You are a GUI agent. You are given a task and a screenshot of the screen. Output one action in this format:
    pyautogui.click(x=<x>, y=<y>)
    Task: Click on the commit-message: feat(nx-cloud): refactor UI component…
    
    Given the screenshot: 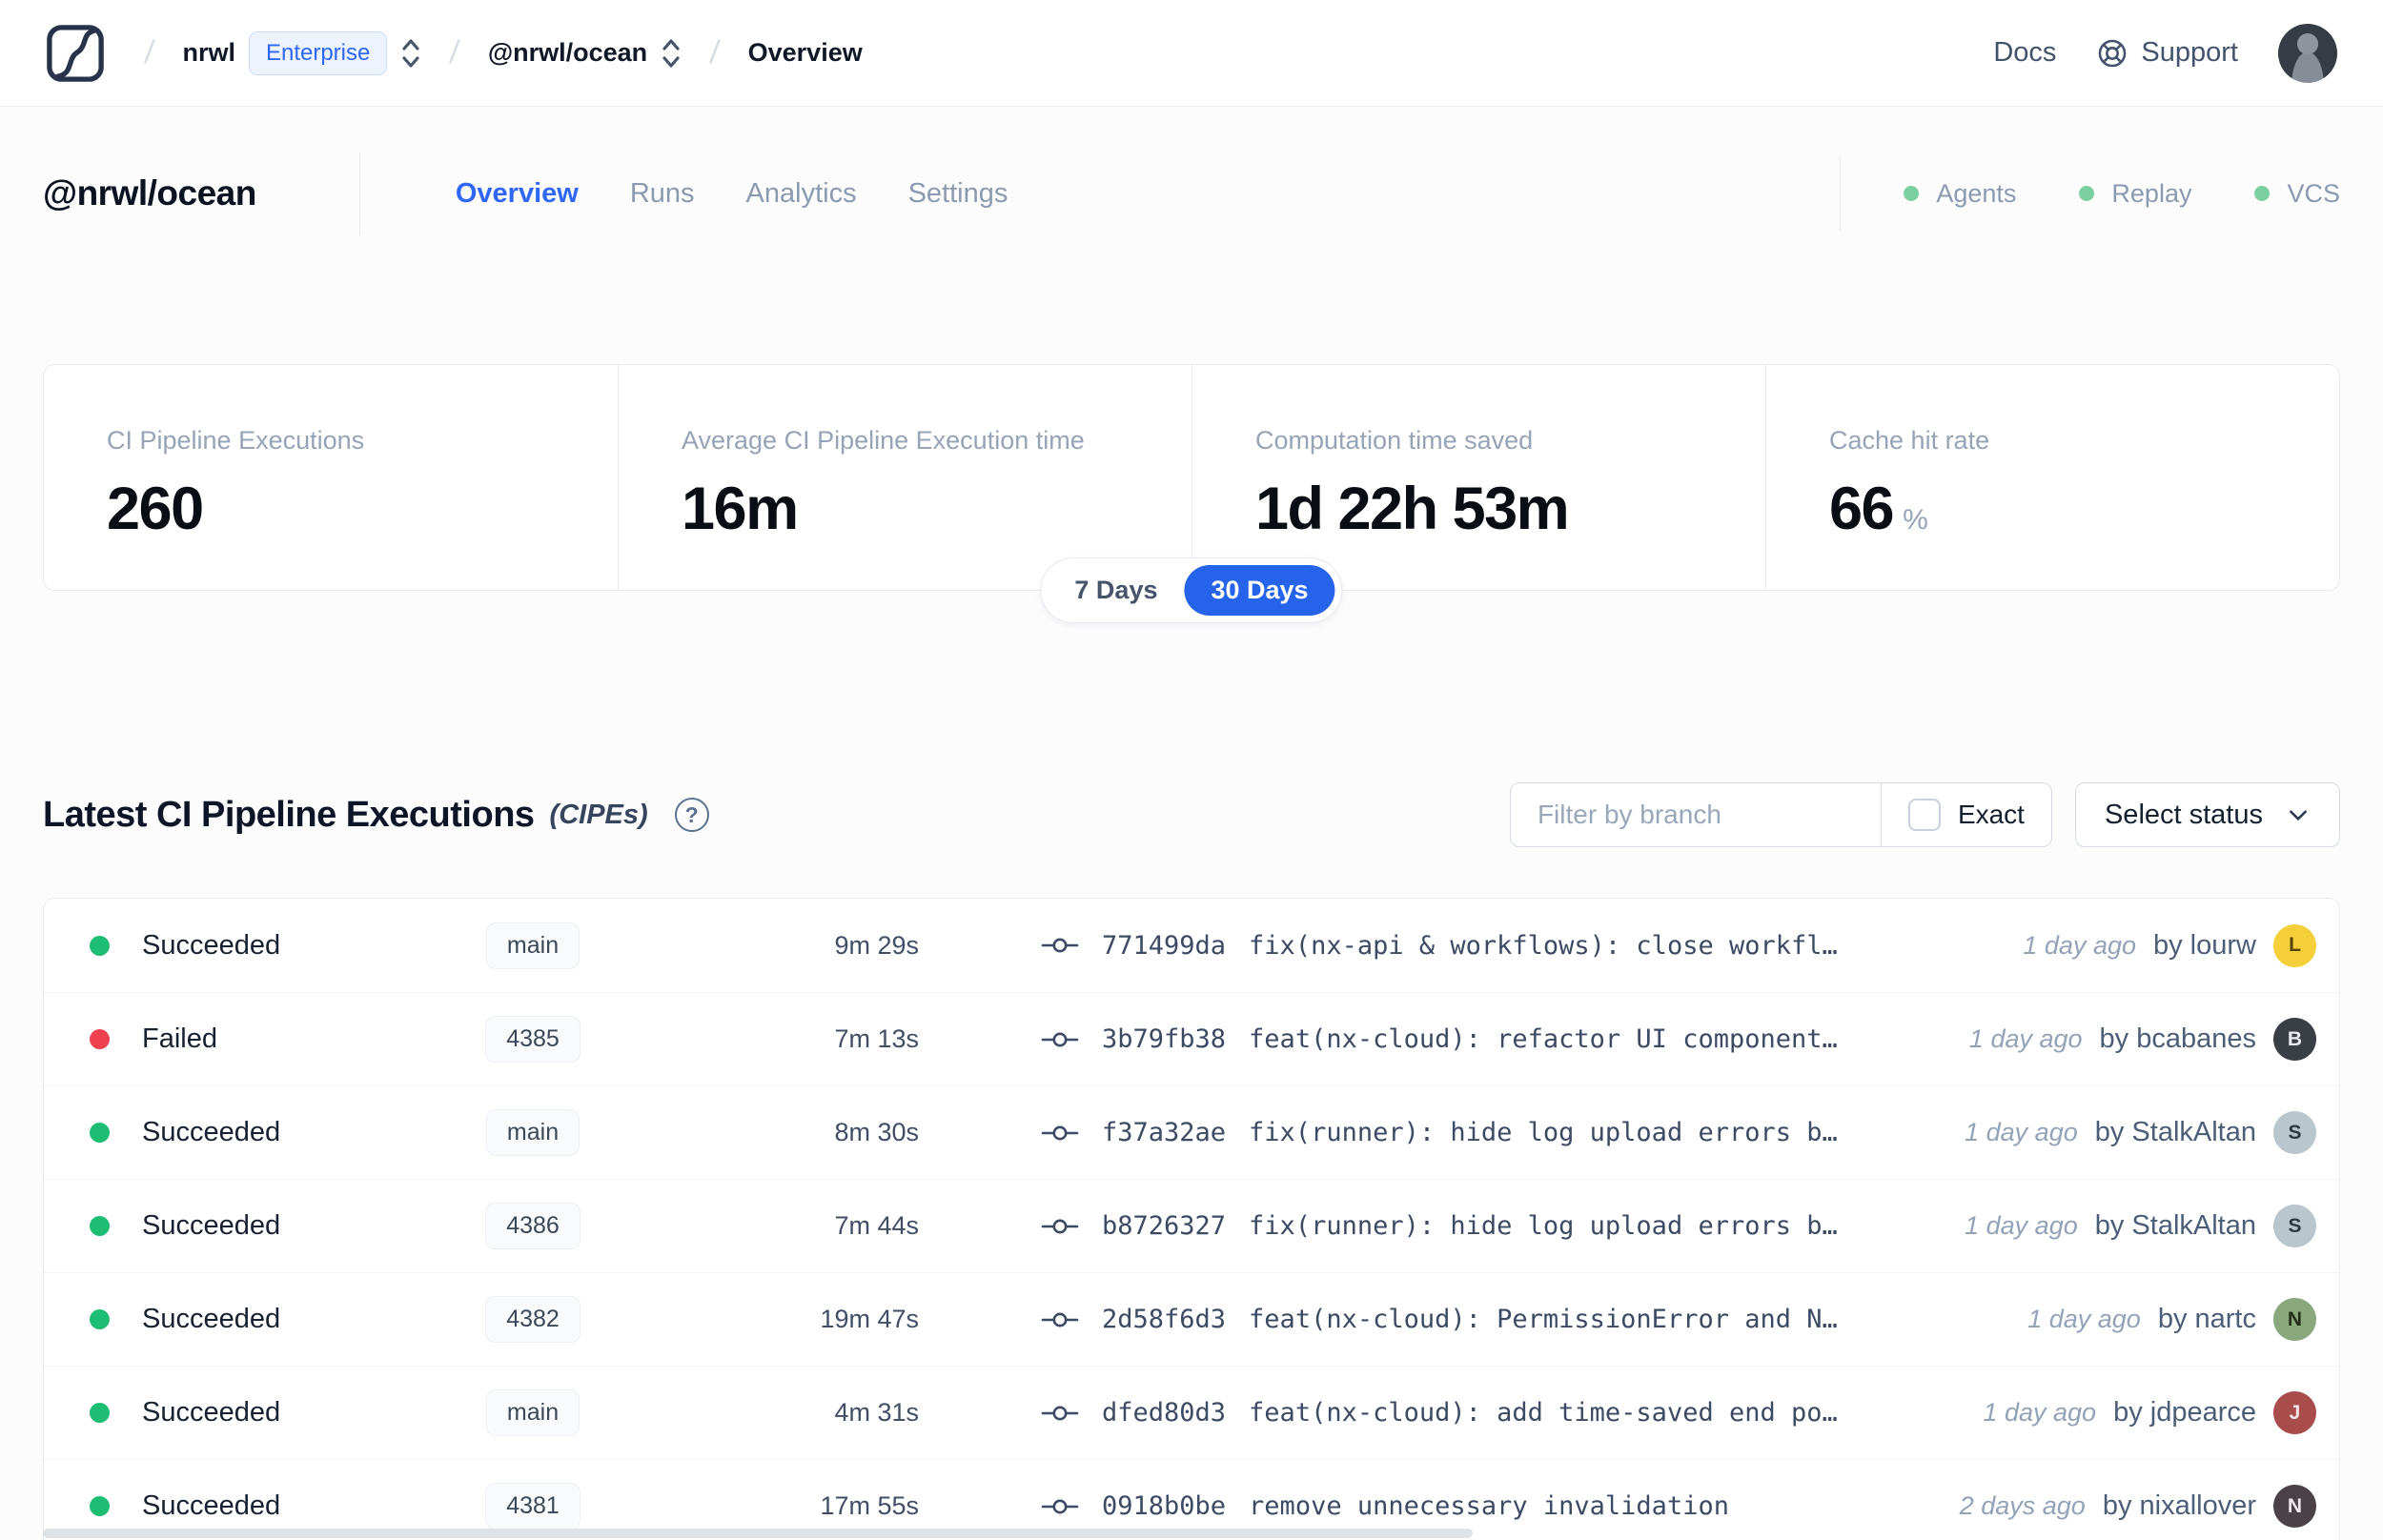 What is the action you would take?
    pyautogui.click(x=1544, y=1039)
    